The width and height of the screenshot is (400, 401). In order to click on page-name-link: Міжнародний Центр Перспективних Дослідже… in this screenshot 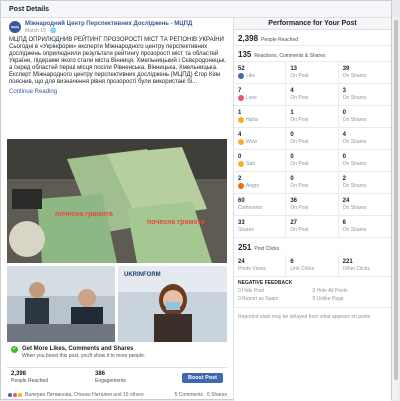, I will do `click(108, 24)`.